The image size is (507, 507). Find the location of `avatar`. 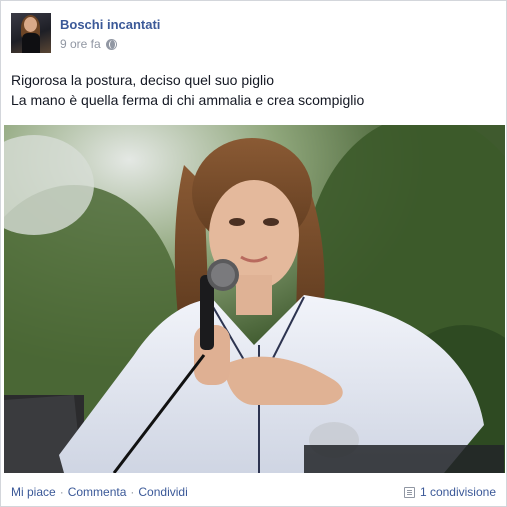

avatar is located at coordinates (31, 33).